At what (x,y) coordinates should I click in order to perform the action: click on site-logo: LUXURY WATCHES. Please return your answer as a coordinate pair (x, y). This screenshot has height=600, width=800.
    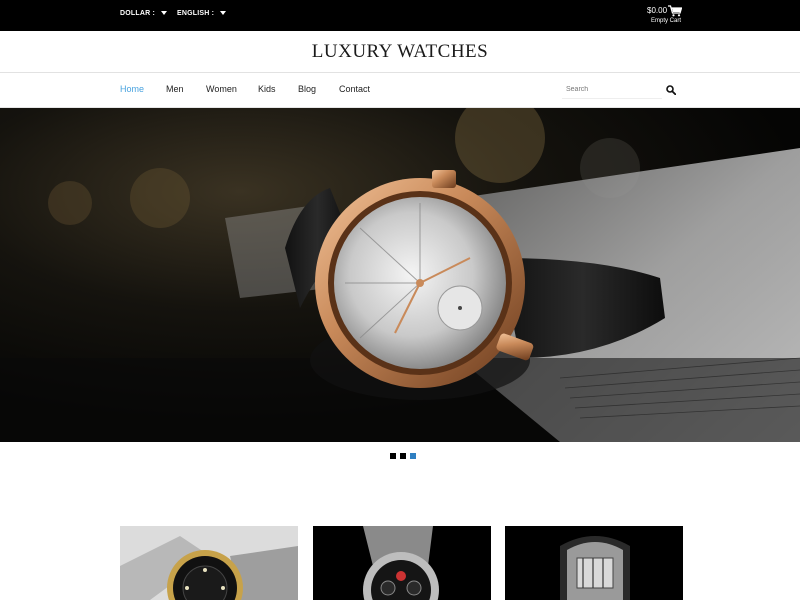
    Looking at the image, I should click on (400, 52).